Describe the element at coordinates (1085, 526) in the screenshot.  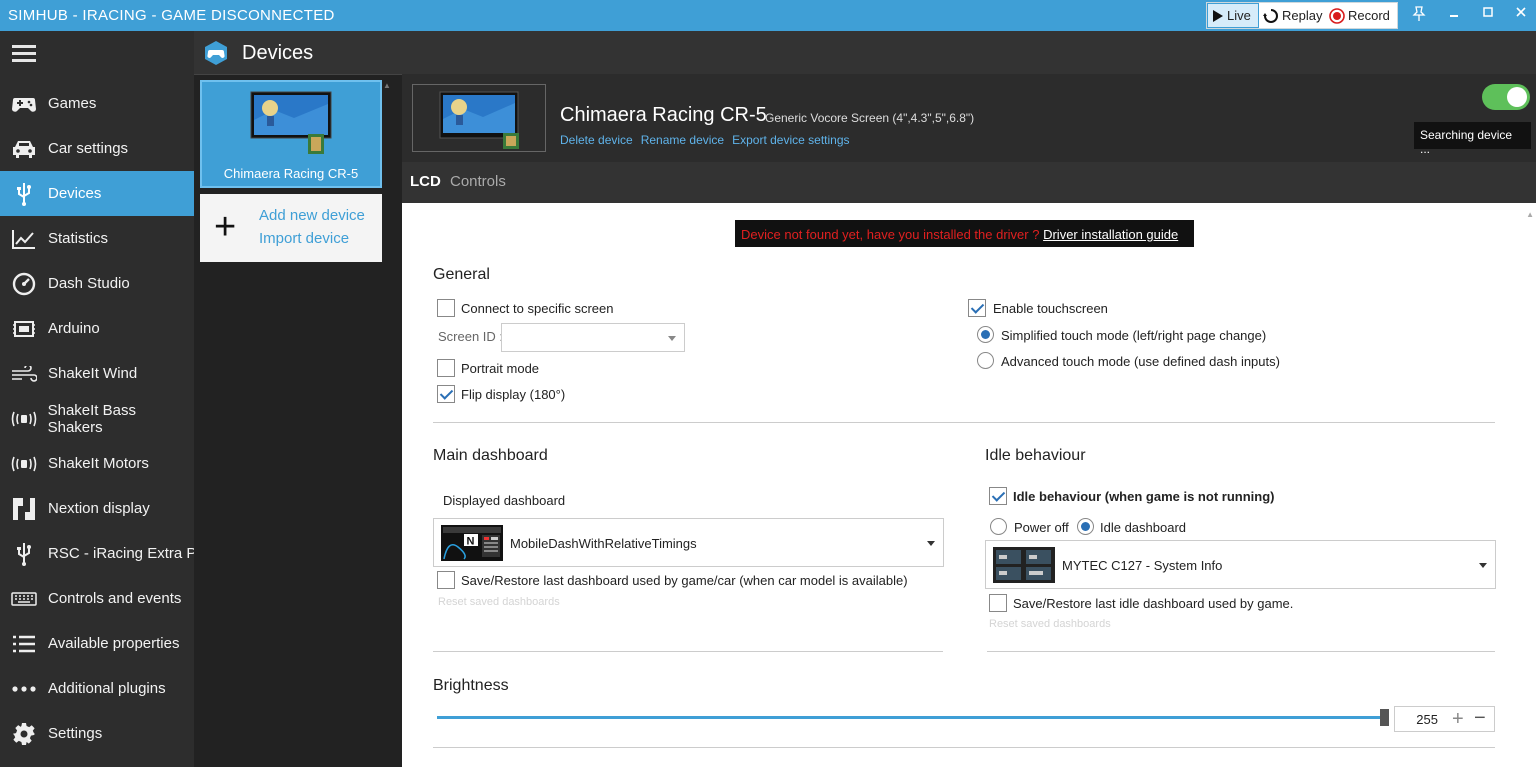
I see `idle-dashboard-radio` at that location.